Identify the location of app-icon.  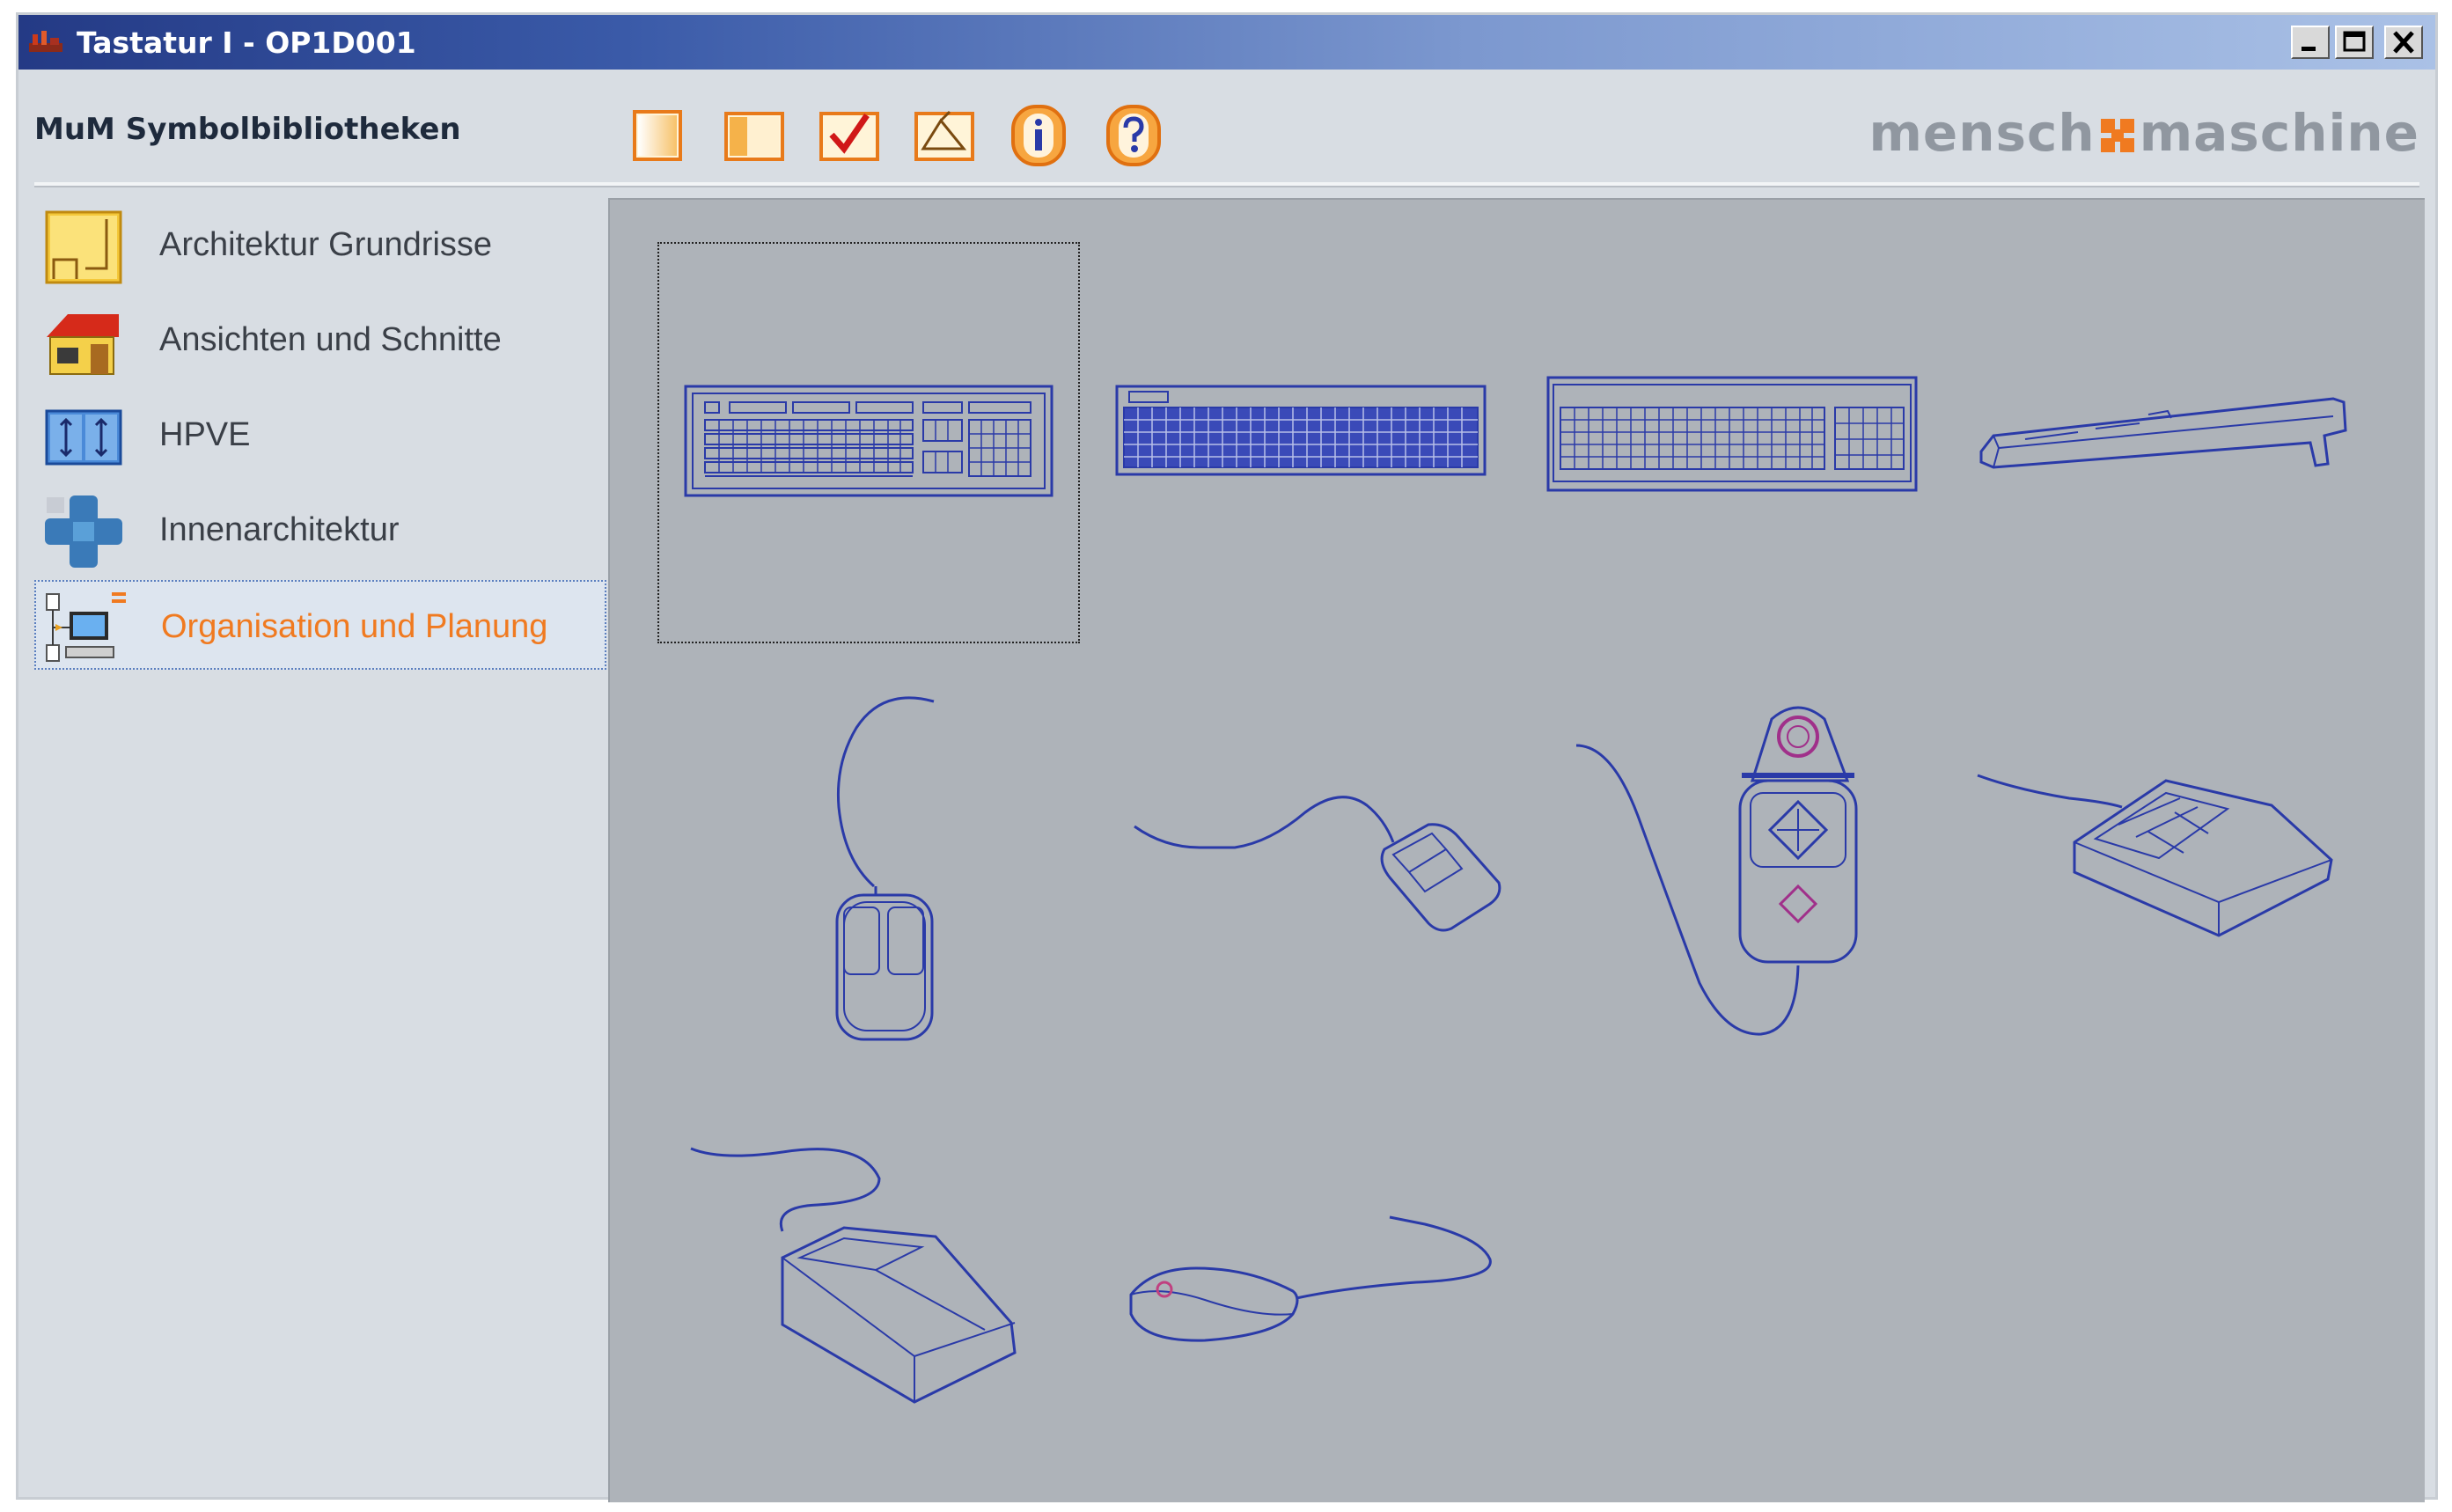
(45, 42).